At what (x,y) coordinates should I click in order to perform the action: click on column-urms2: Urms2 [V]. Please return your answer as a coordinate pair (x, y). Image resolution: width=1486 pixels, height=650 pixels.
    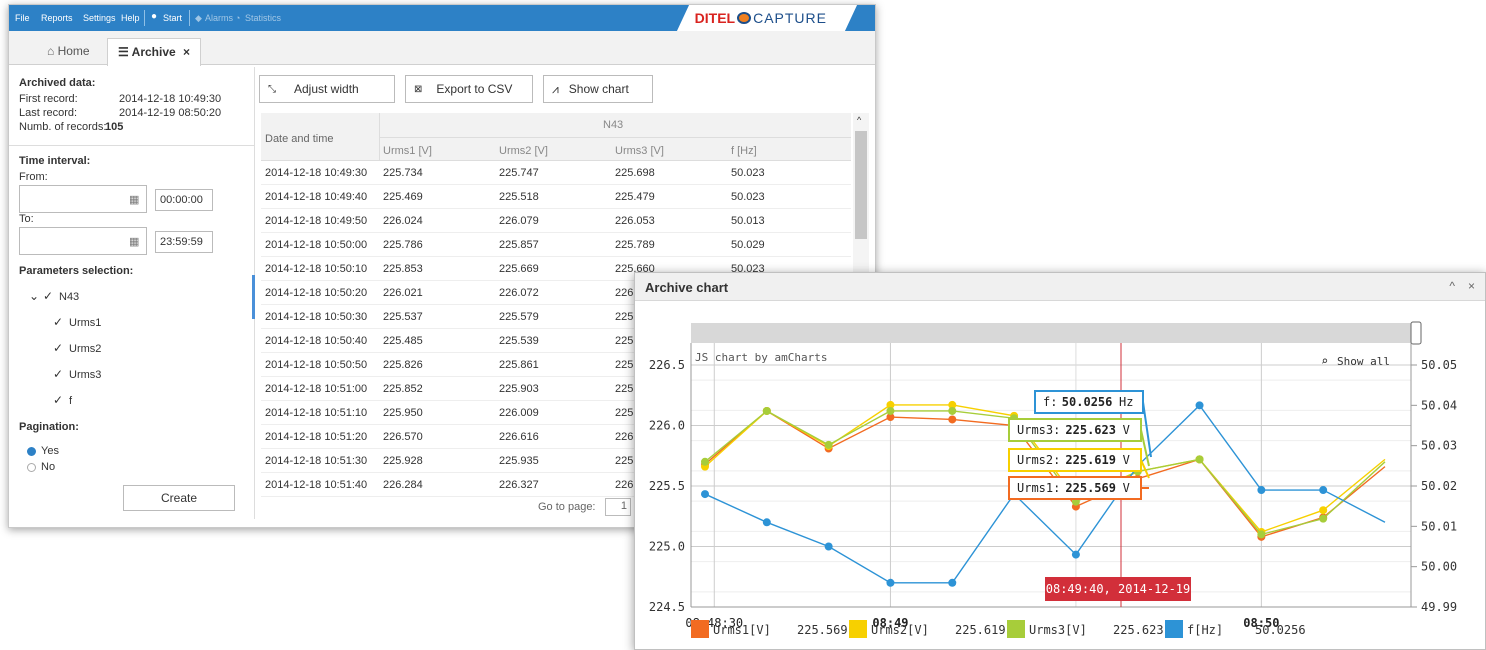
    Looking at the image, I should click on (523, 151).